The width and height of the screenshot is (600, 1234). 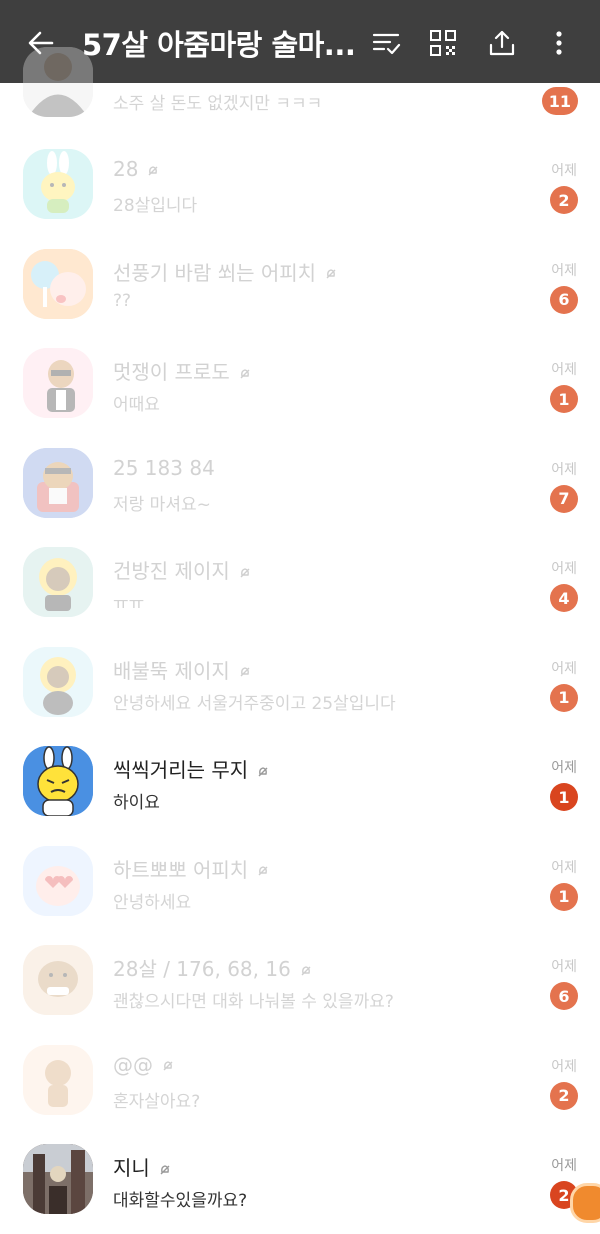 What do you see at coordinates (564, 498) in the screenshot?
I see `unread-badge: 7` at bounding box center [564, 498].